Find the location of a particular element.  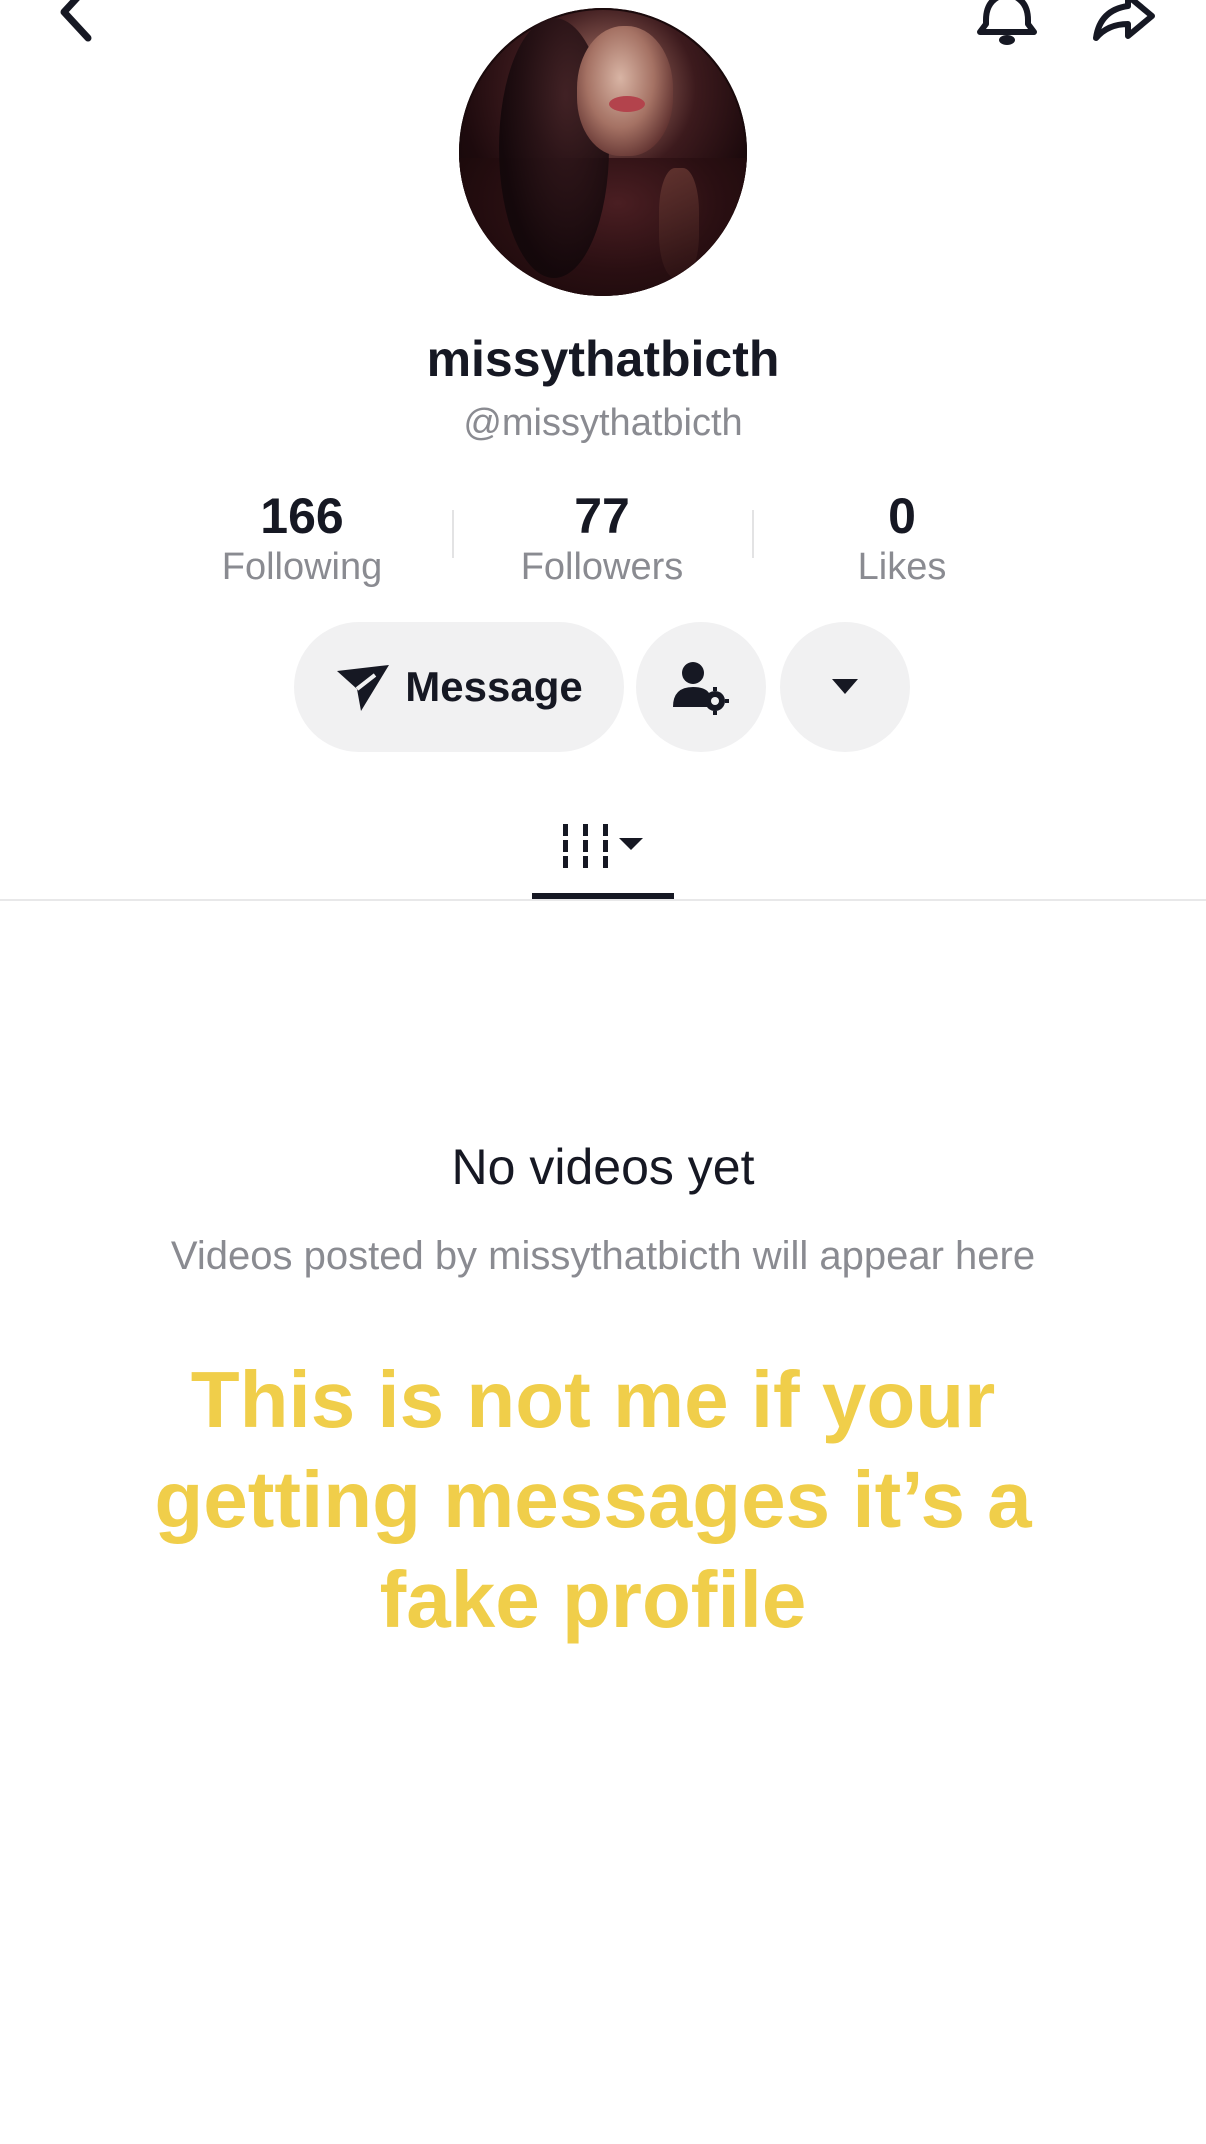

send-icon is located at coordinates (363, 688).